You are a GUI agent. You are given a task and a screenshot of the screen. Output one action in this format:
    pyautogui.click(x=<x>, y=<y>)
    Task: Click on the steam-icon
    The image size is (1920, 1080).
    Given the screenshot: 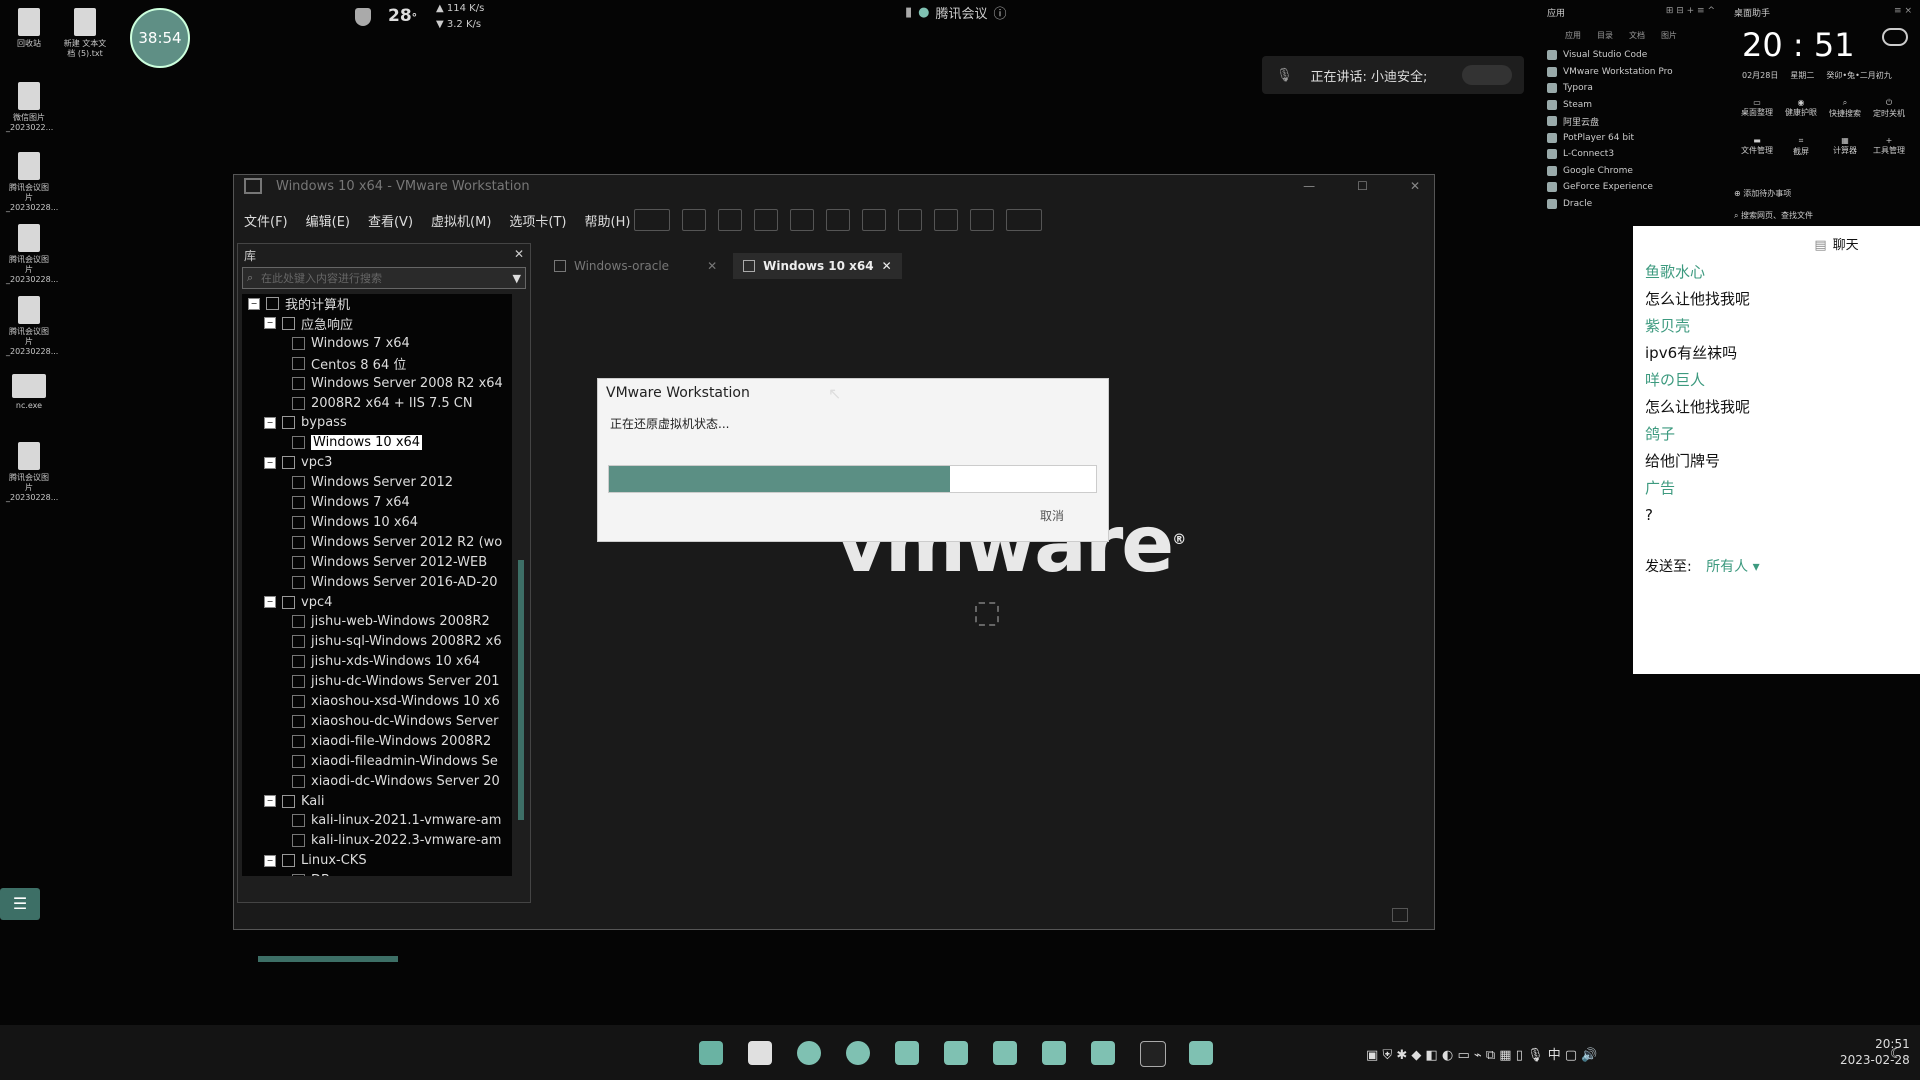 What is the action you would take?
    pyautogui.click(x=1054, y=1053)
    